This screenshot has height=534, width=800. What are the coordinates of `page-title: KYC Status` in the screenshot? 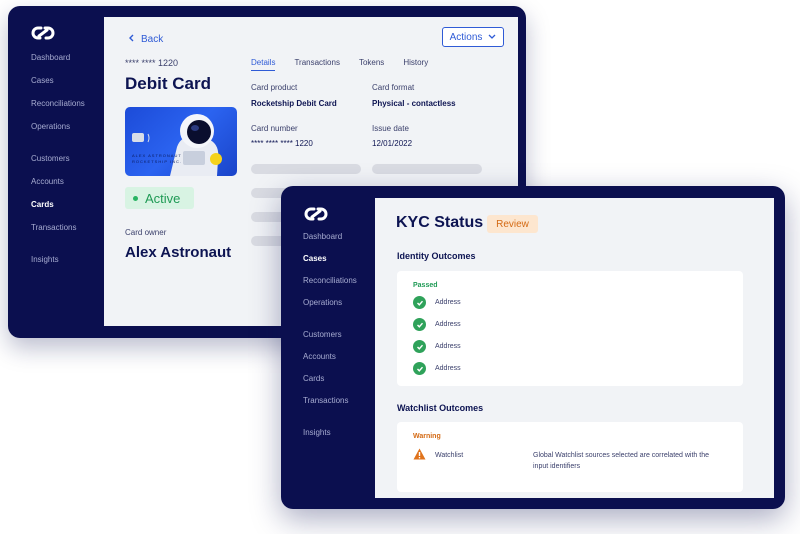 It's located at (440, 222).